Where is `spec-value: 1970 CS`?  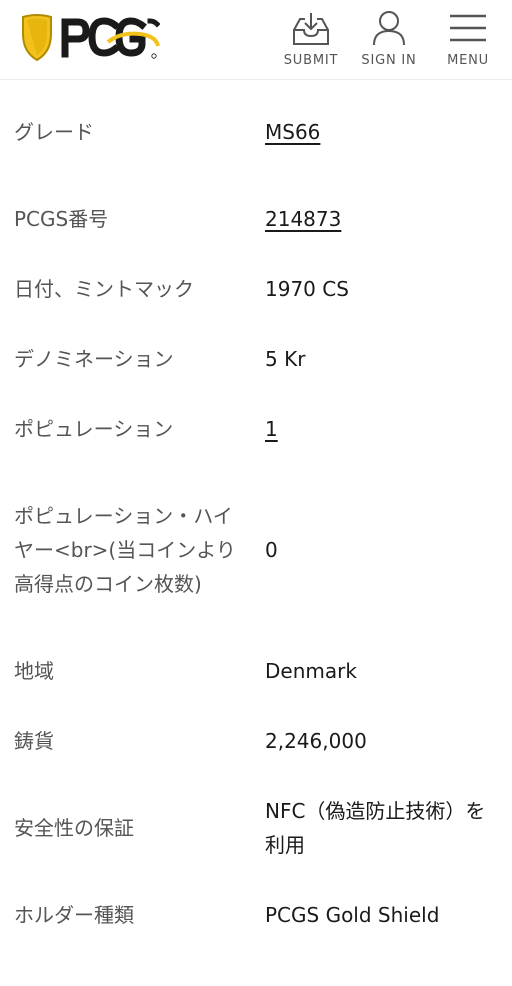 spec-value: 1970 CS is located at coordinates (307, 289).